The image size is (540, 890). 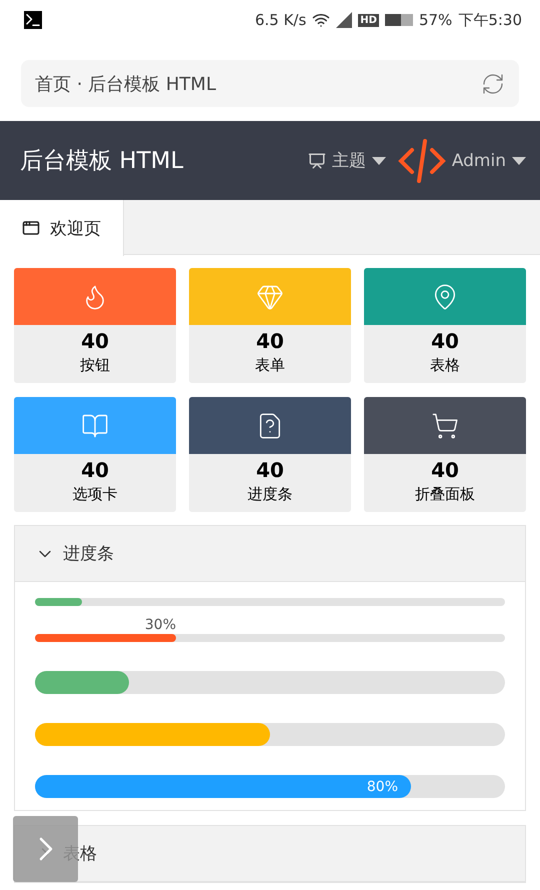 What do you see at coordinates (270, 325) in the screenshot?
I see `stat-card: 40 表单` at bounding box center [270, 325].